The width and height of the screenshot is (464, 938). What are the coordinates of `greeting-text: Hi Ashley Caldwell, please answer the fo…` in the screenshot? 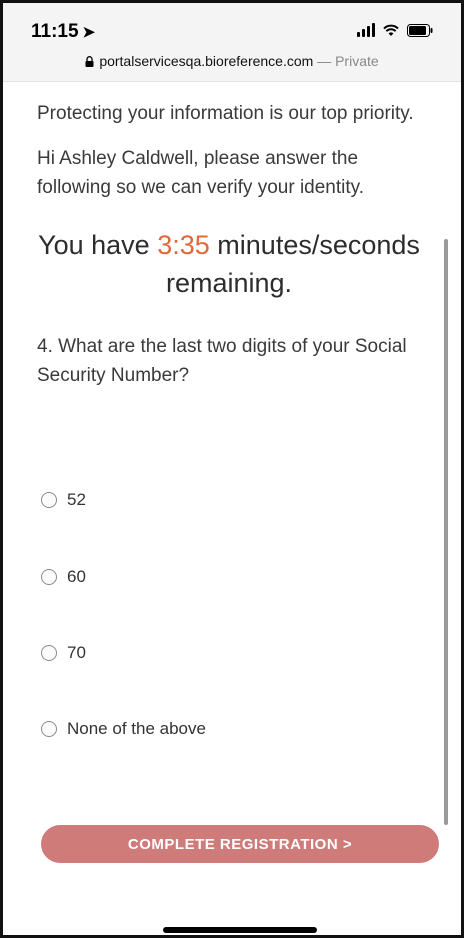 It's located at (201, 173).